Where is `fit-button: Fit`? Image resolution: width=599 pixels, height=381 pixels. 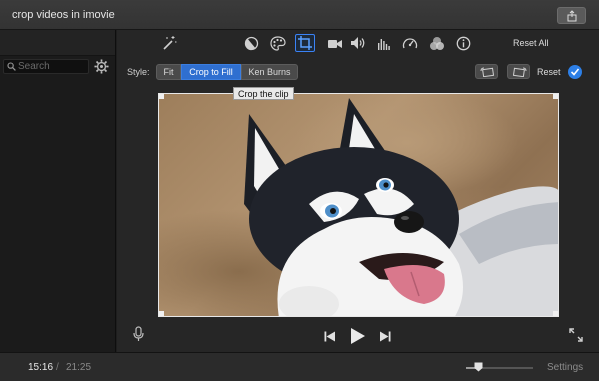 fit-button: Fit is located at coordinates (168, 72).